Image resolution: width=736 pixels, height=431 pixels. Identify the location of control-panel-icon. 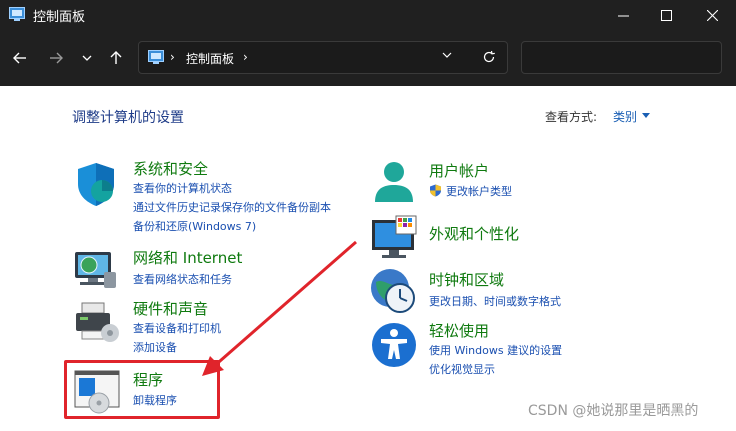
(156, 57).